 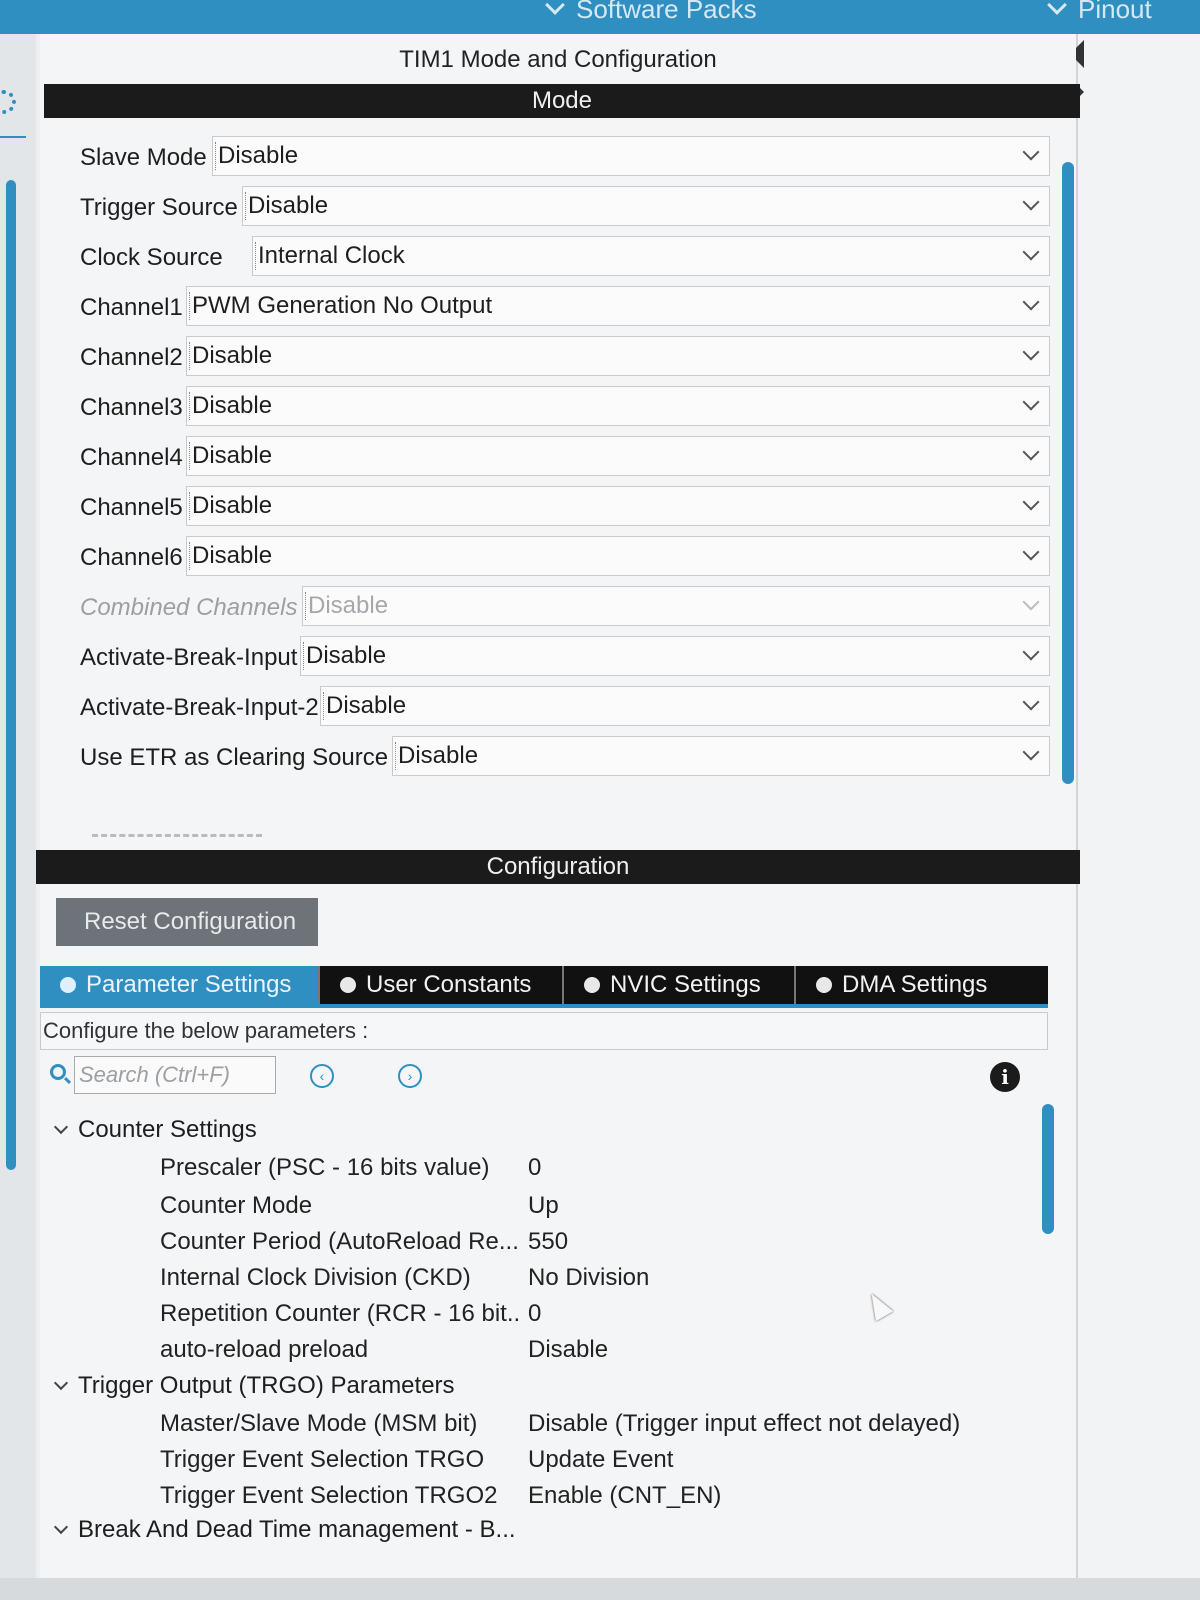 What do you see at coordinates (911, 985) in the screenshot?
I see `tab-dma-settings: DMA Settings` at bounding box center [911, 985].